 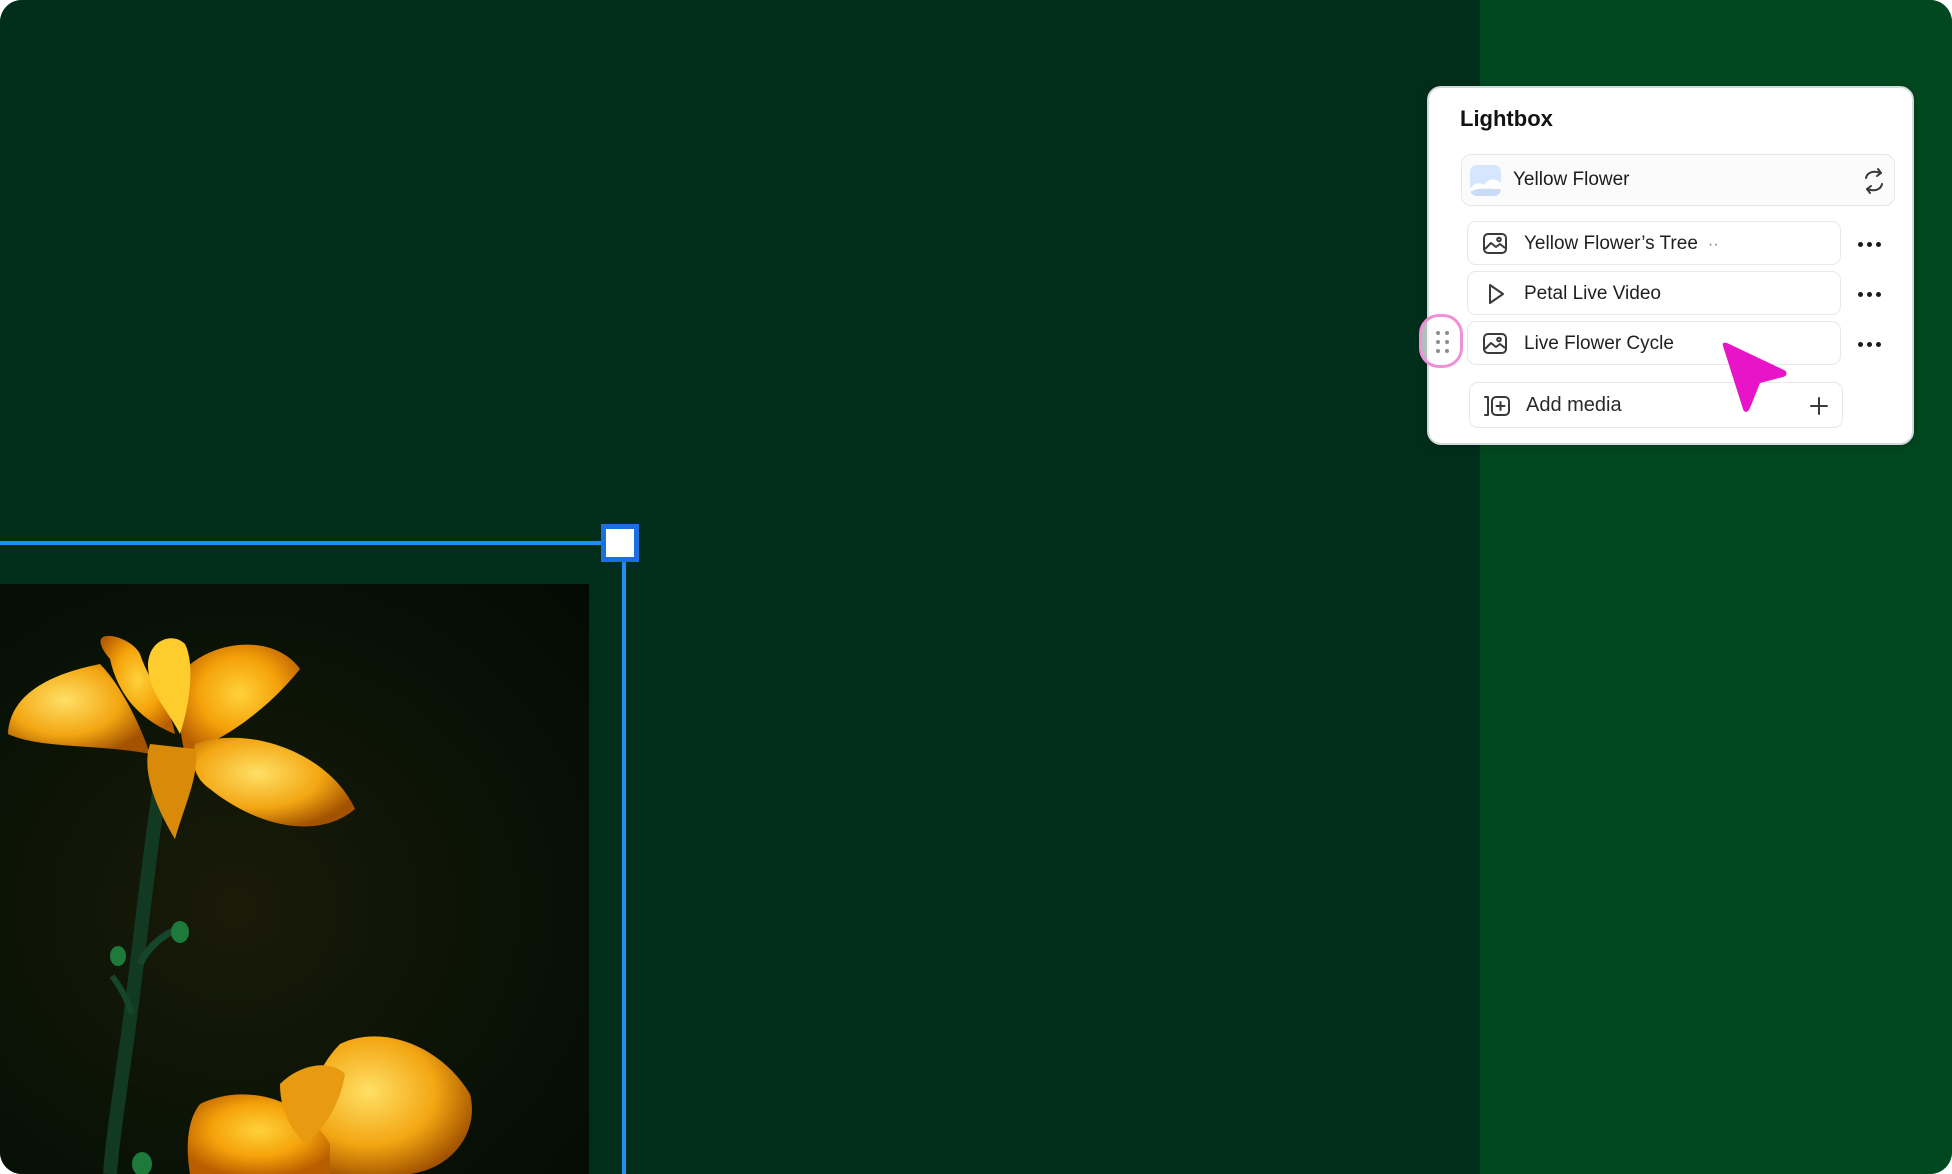 I want to click on play-icon, so click(x=1495, y=294).